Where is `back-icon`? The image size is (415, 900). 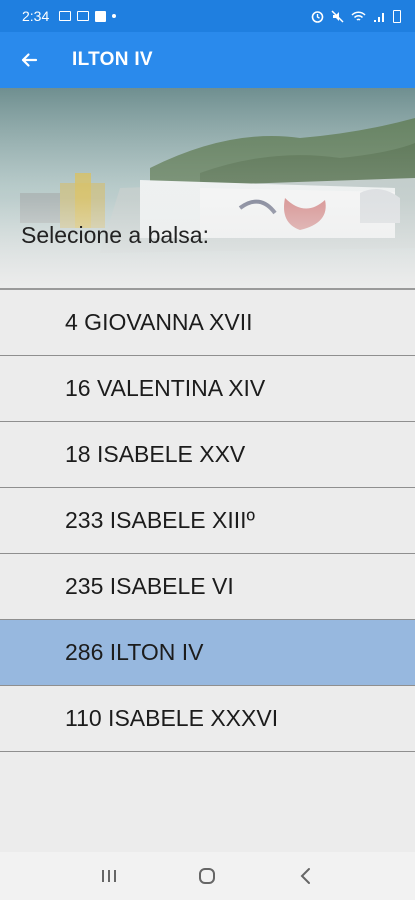 back-icon is located at coordinates (305, 876).